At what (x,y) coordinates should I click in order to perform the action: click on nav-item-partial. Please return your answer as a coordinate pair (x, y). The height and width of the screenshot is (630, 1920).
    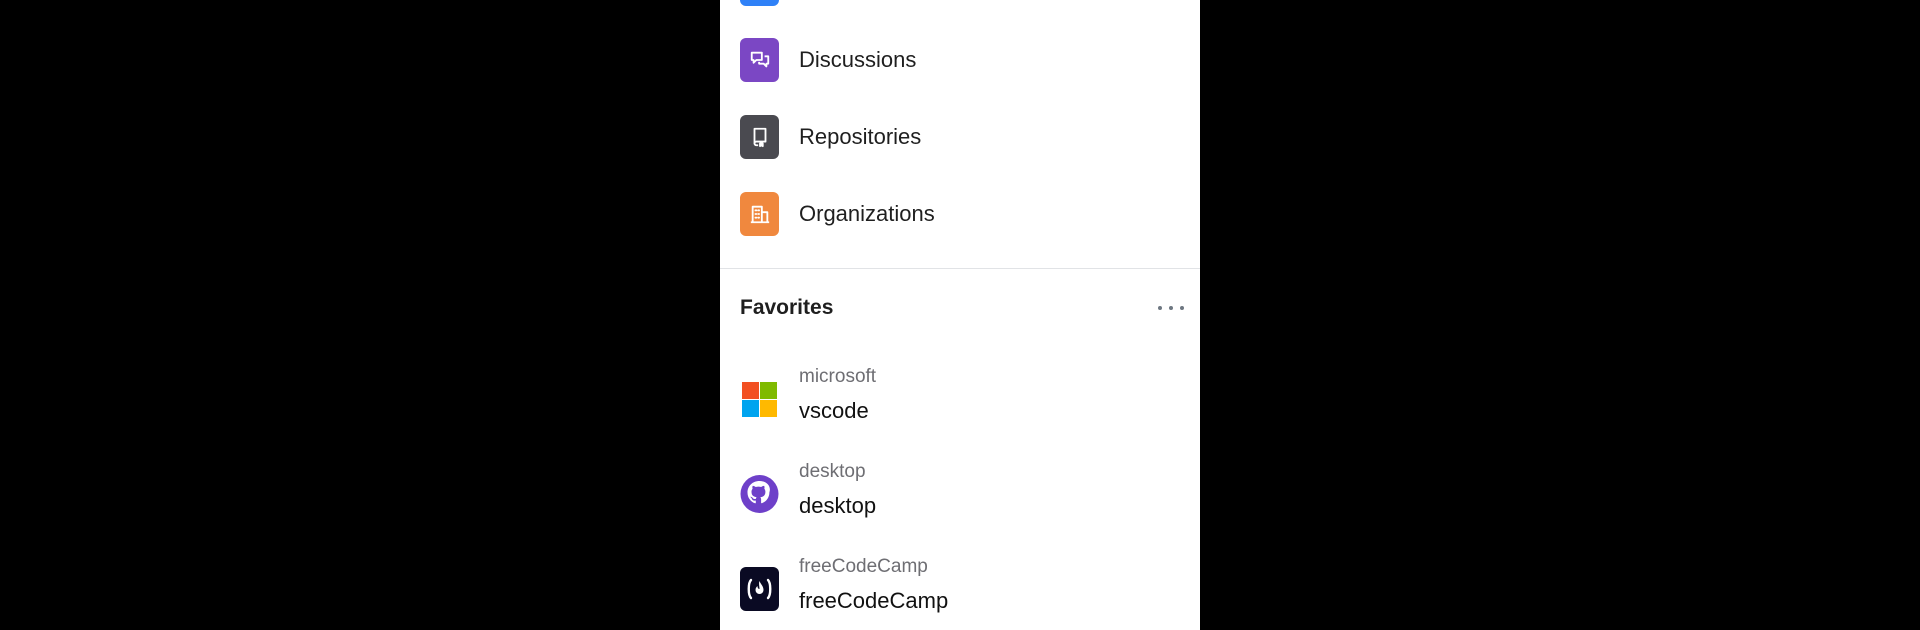
    Looking at the image, I should click on (759, 3).